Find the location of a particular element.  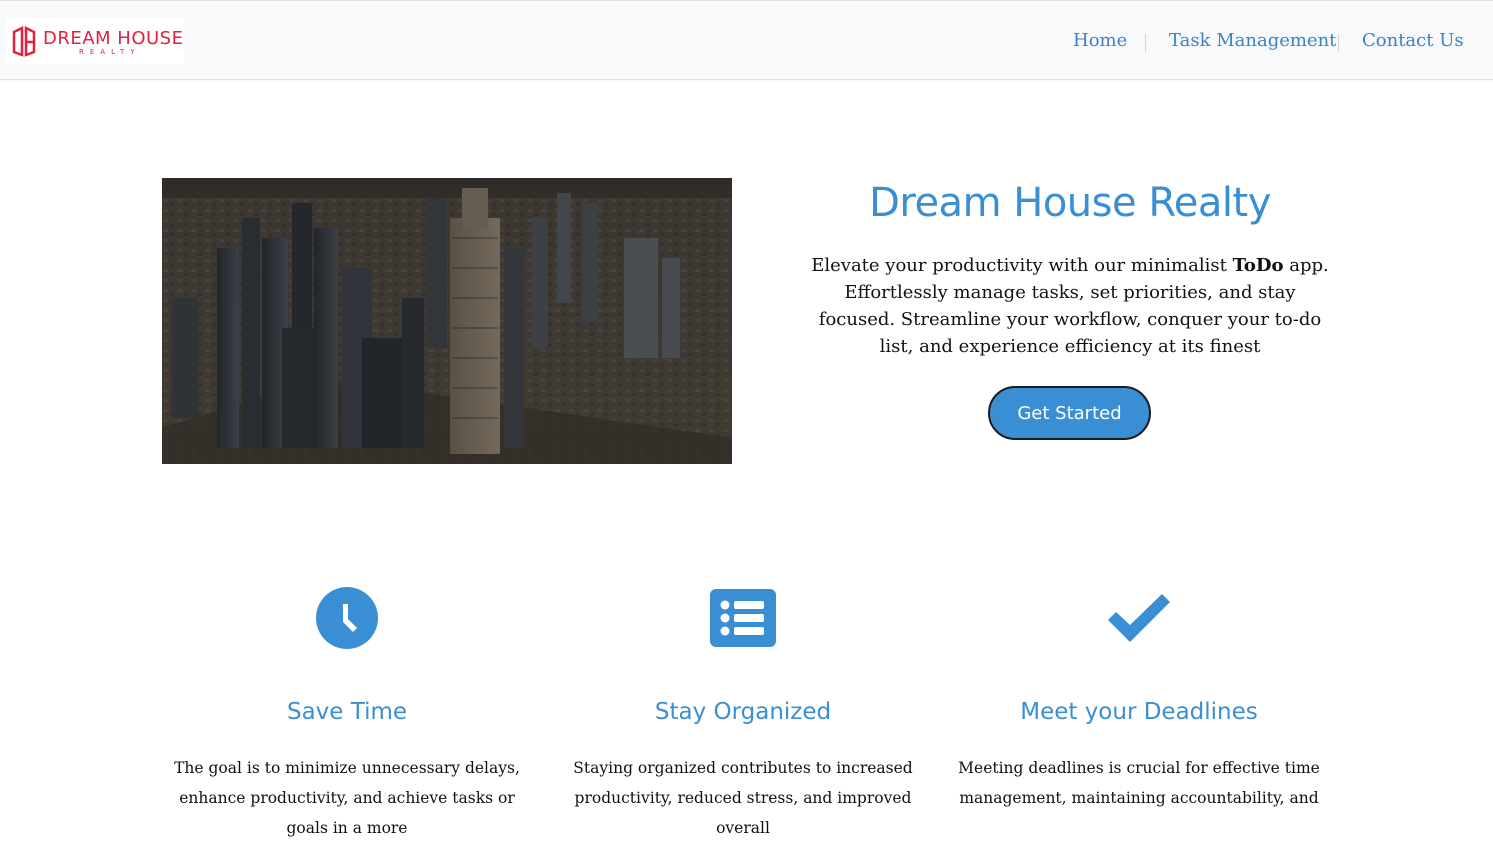

brand-name: DREAM HOUSE is located at coordinates (113, 38).